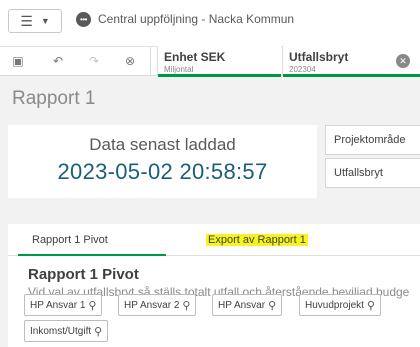 This screenshot has height=347, width=420. Describe the element at coordinates (351, 61) in the screenshot. I see `selection-chip-utfallsbryt: Utfallsbryt 202304 ✕` at that location.